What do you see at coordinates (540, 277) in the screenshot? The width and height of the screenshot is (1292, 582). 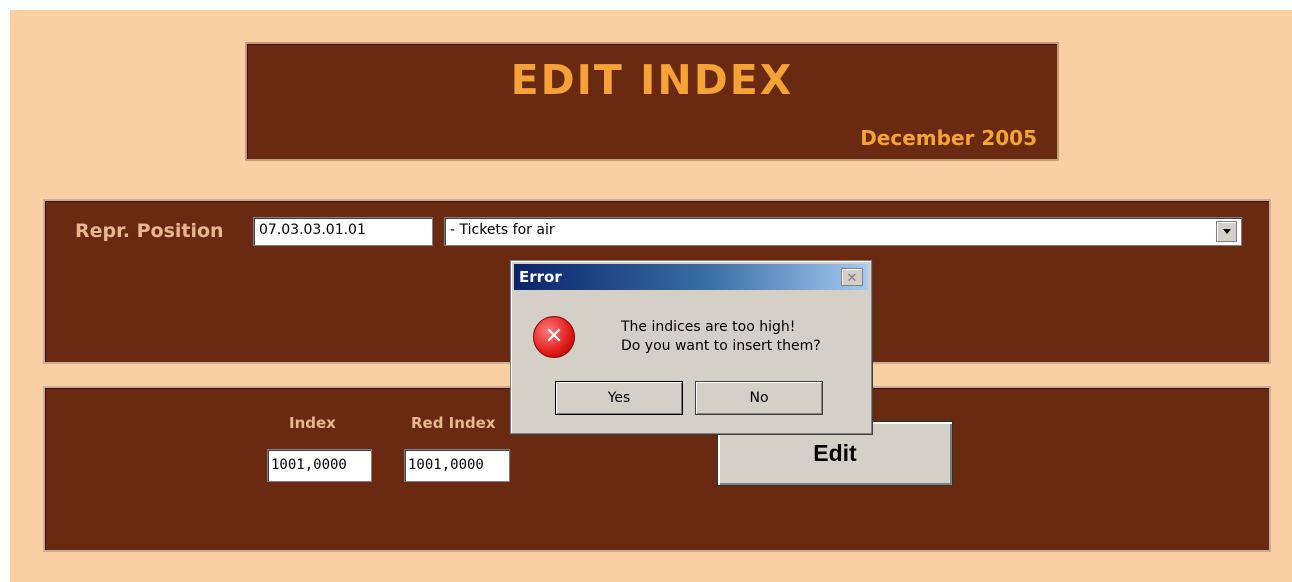 I see `dialog-title: Error` at bounding box center [540, 277].